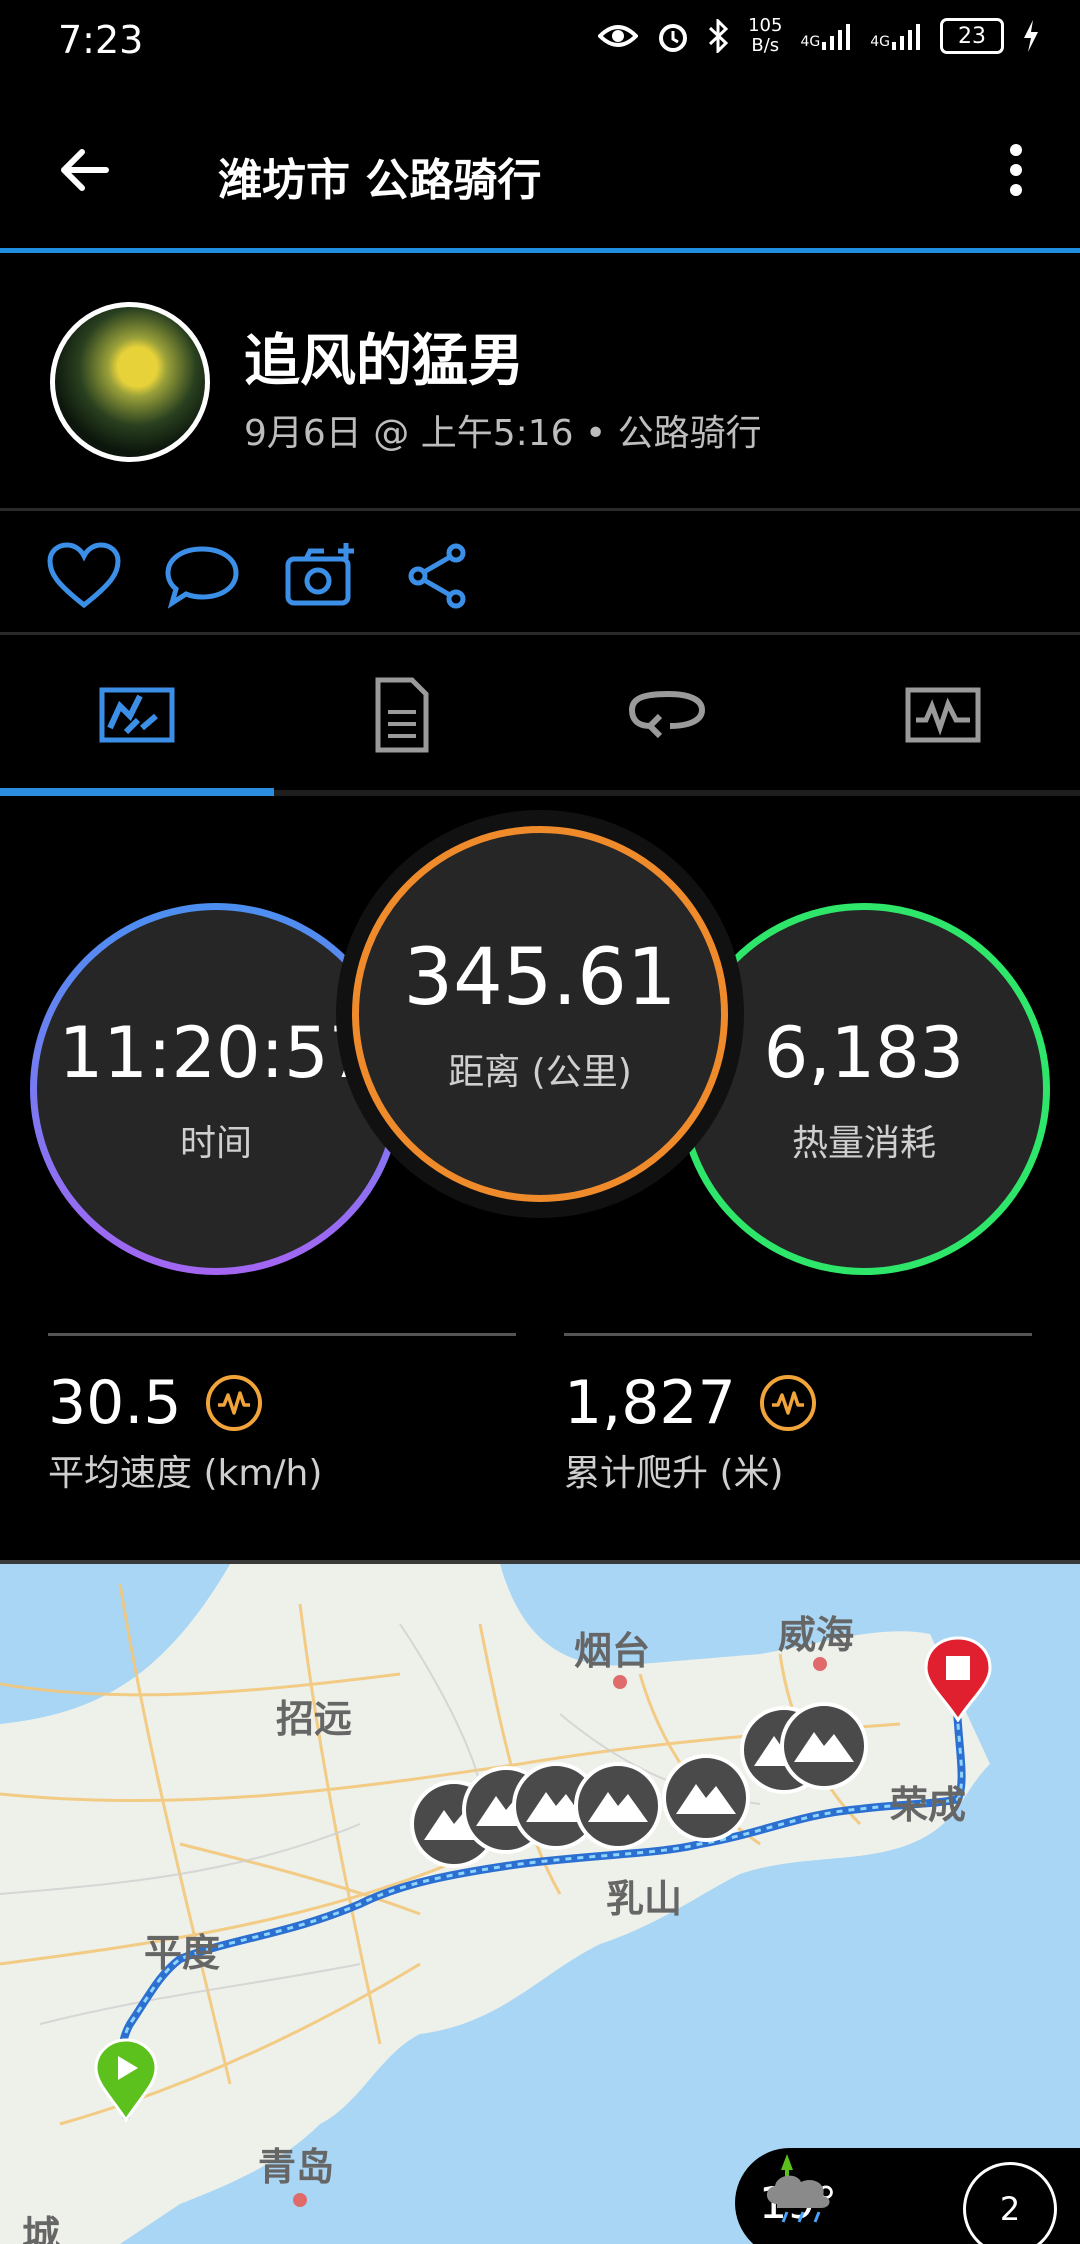  What do you see at coordinates (864, 1053) in the screenshot?
I see `calories-value: 6,183` at bounding box center [864, 1053].